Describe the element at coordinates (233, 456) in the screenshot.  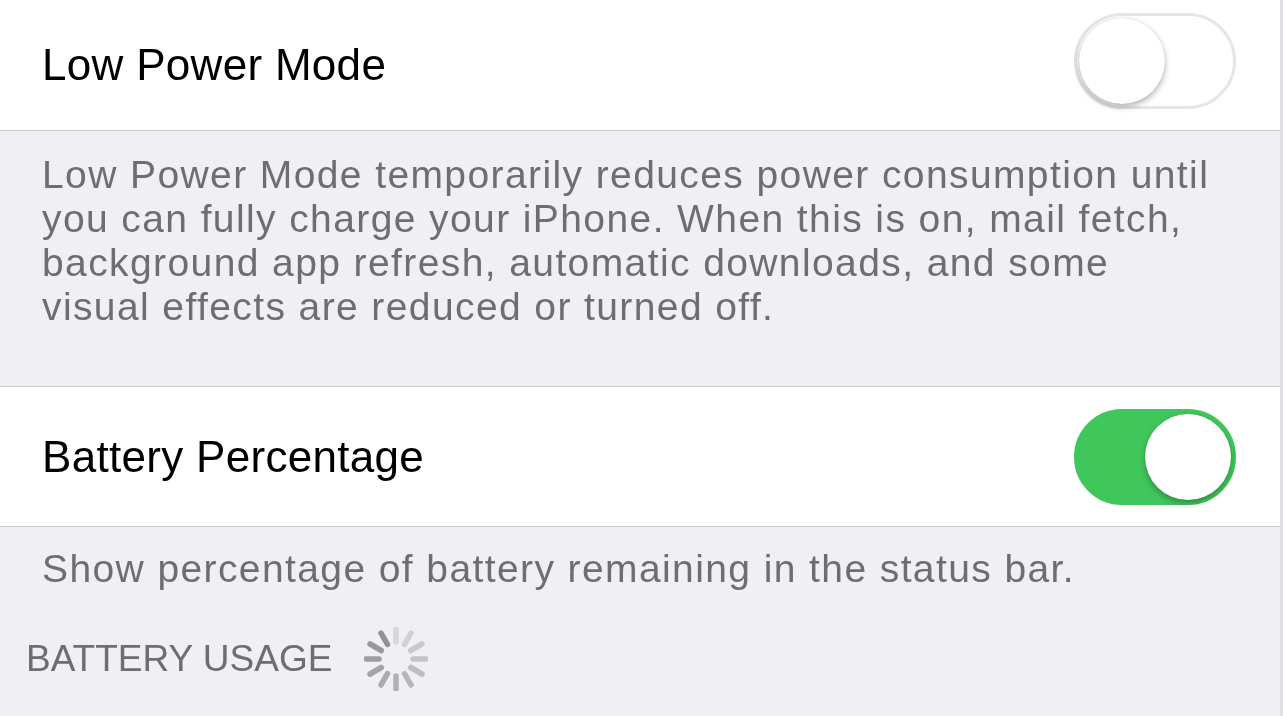
I see `row-label: Battery Percentage` at that location.